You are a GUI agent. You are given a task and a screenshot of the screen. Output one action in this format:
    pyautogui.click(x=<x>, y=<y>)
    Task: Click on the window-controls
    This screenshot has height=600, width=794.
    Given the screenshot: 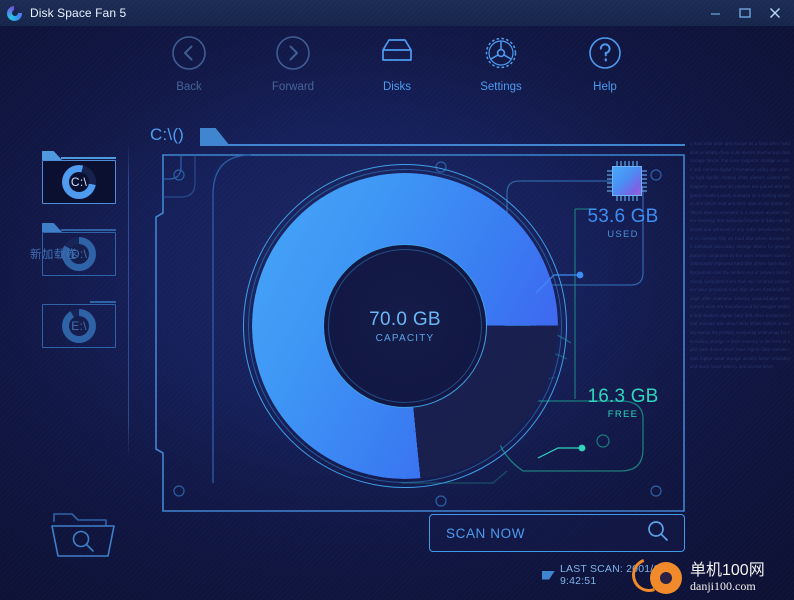 What is the action you would take?
    pyautogui.click(x=745, y=13)
    